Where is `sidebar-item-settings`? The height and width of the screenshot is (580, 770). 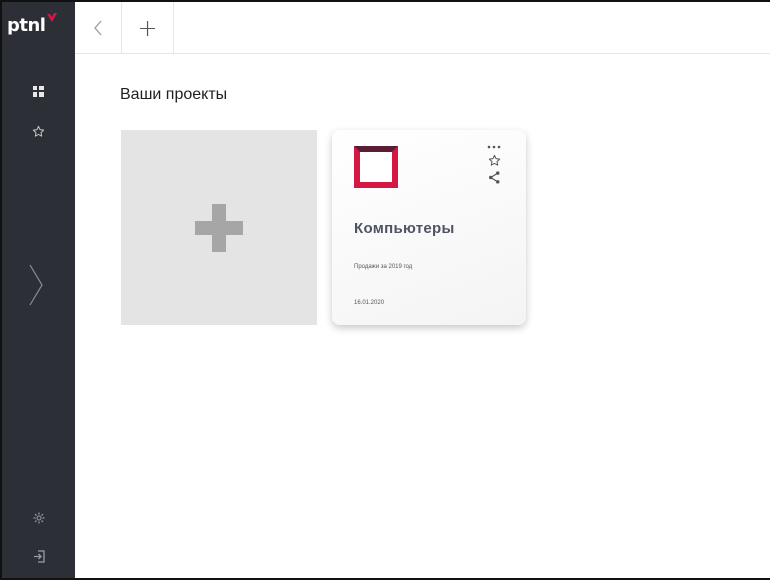 sidebar-item-settings is located at coordinates (38, 518).